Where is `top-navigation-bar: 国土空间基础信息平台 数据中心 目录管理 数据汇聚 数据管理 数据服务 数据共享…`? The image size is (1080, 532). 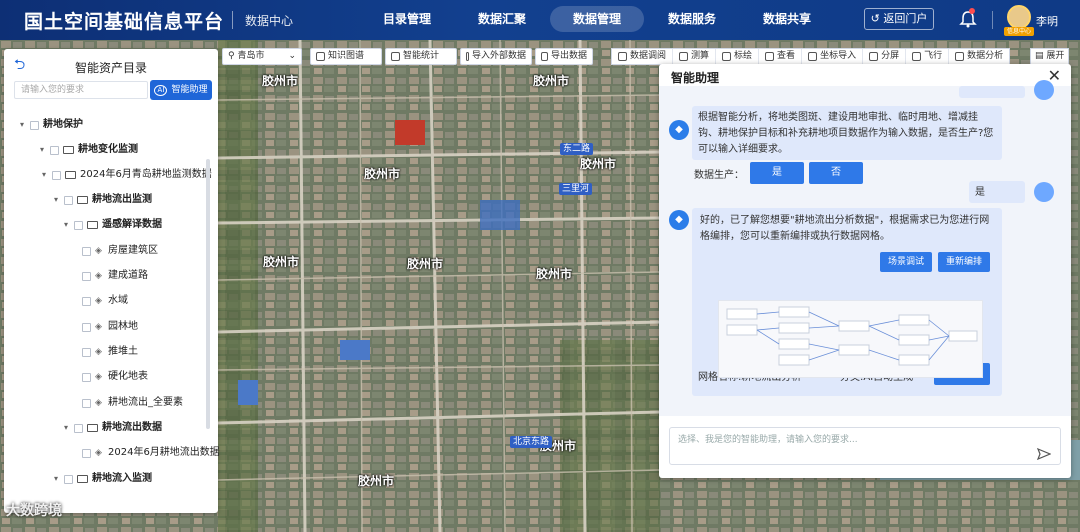 top-navigation-bar: 国土空间基础信息平台 数据中心 目录管理 数据汇聚 数据管理 数据服务 数据共享… is located at coordinates (540, 20).